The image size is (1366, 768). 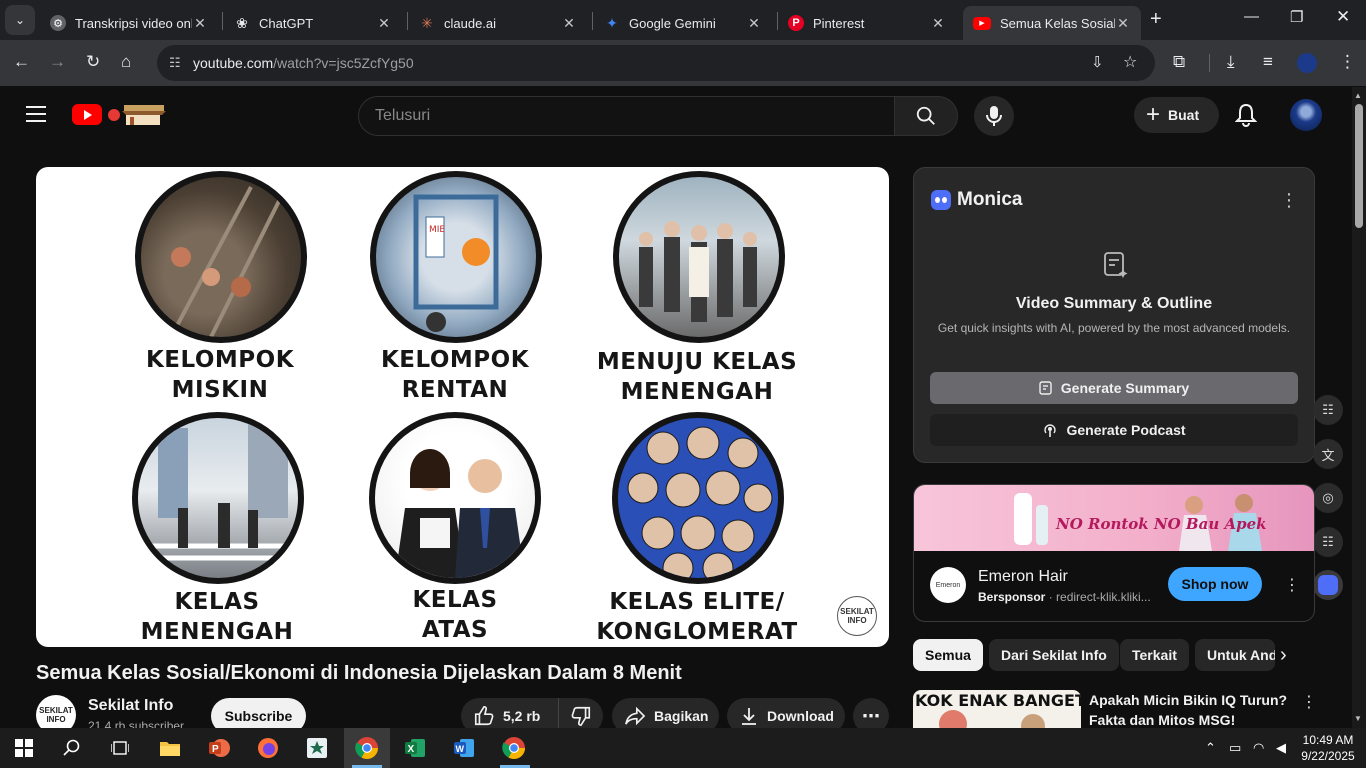 What do you see at coordinates (796, 23) in the screenshot?
I see `pinterest-favicon-icon: P` at bounding box center [796, 23].